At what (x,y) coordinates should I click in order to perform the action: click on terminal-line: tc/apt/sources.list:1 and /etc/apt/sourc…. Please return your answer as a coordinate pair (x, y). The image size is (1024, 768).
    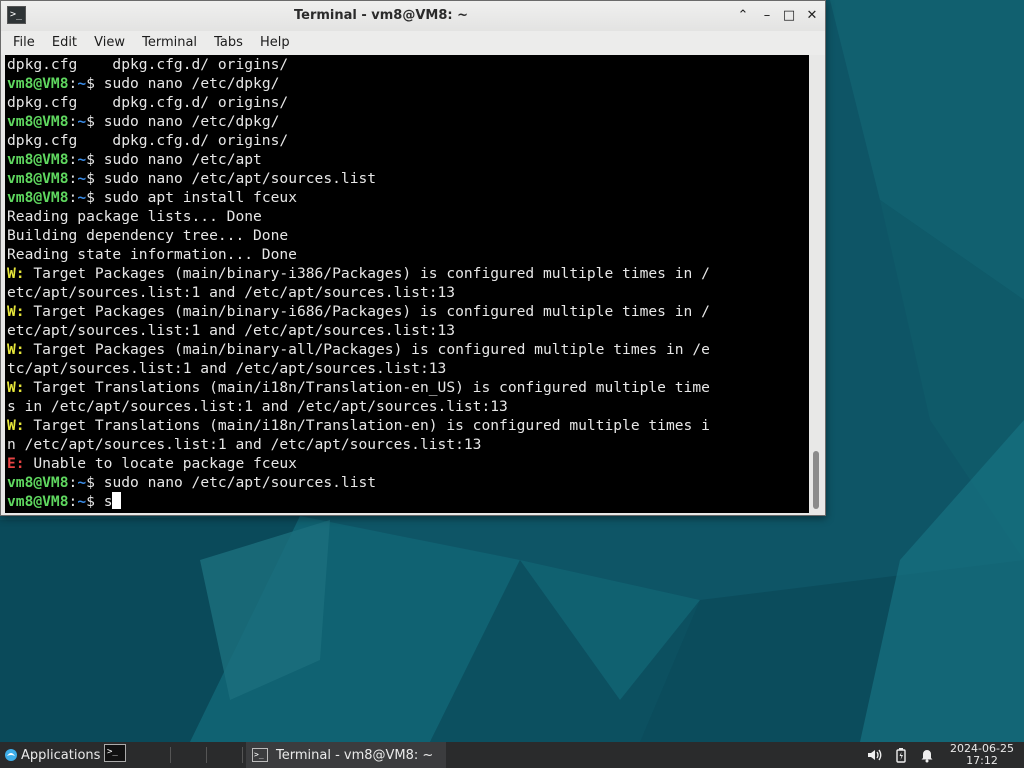
    Looking at the image, I should click on (408, 368).